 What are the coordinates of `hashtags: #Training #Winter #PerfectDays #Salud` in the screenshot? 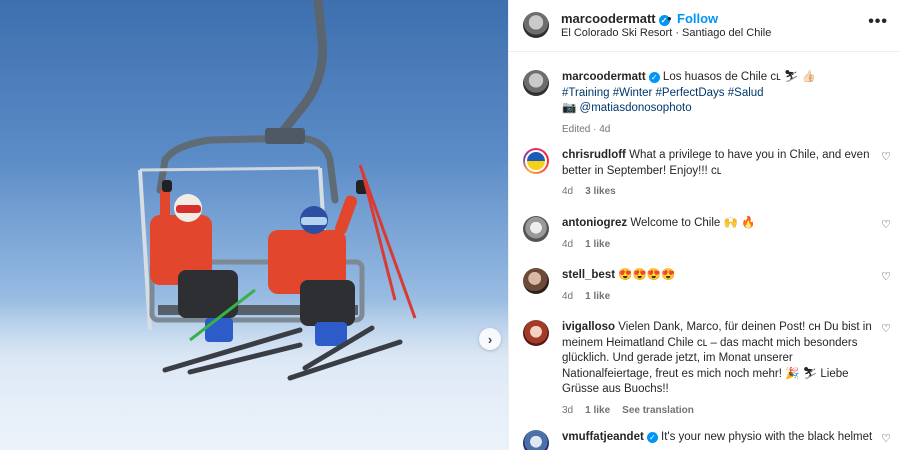 It's located at (663, 93).